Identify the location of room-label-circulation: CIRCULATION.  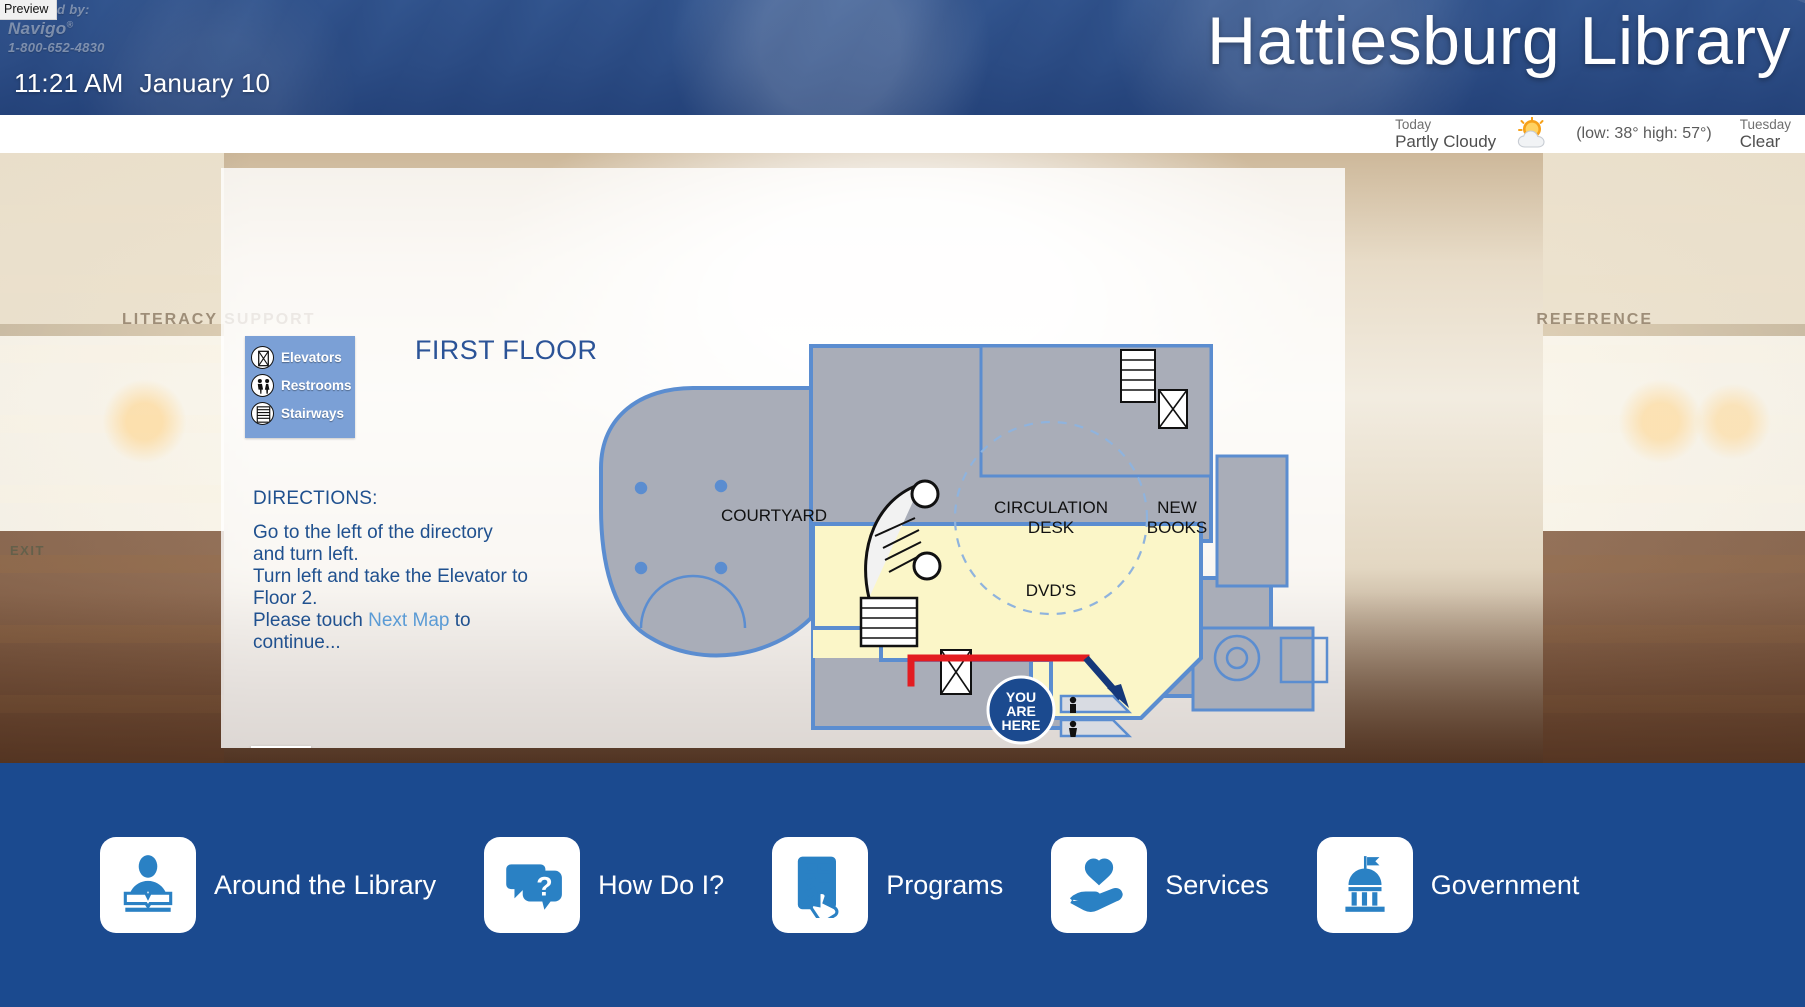
(1051, 507).